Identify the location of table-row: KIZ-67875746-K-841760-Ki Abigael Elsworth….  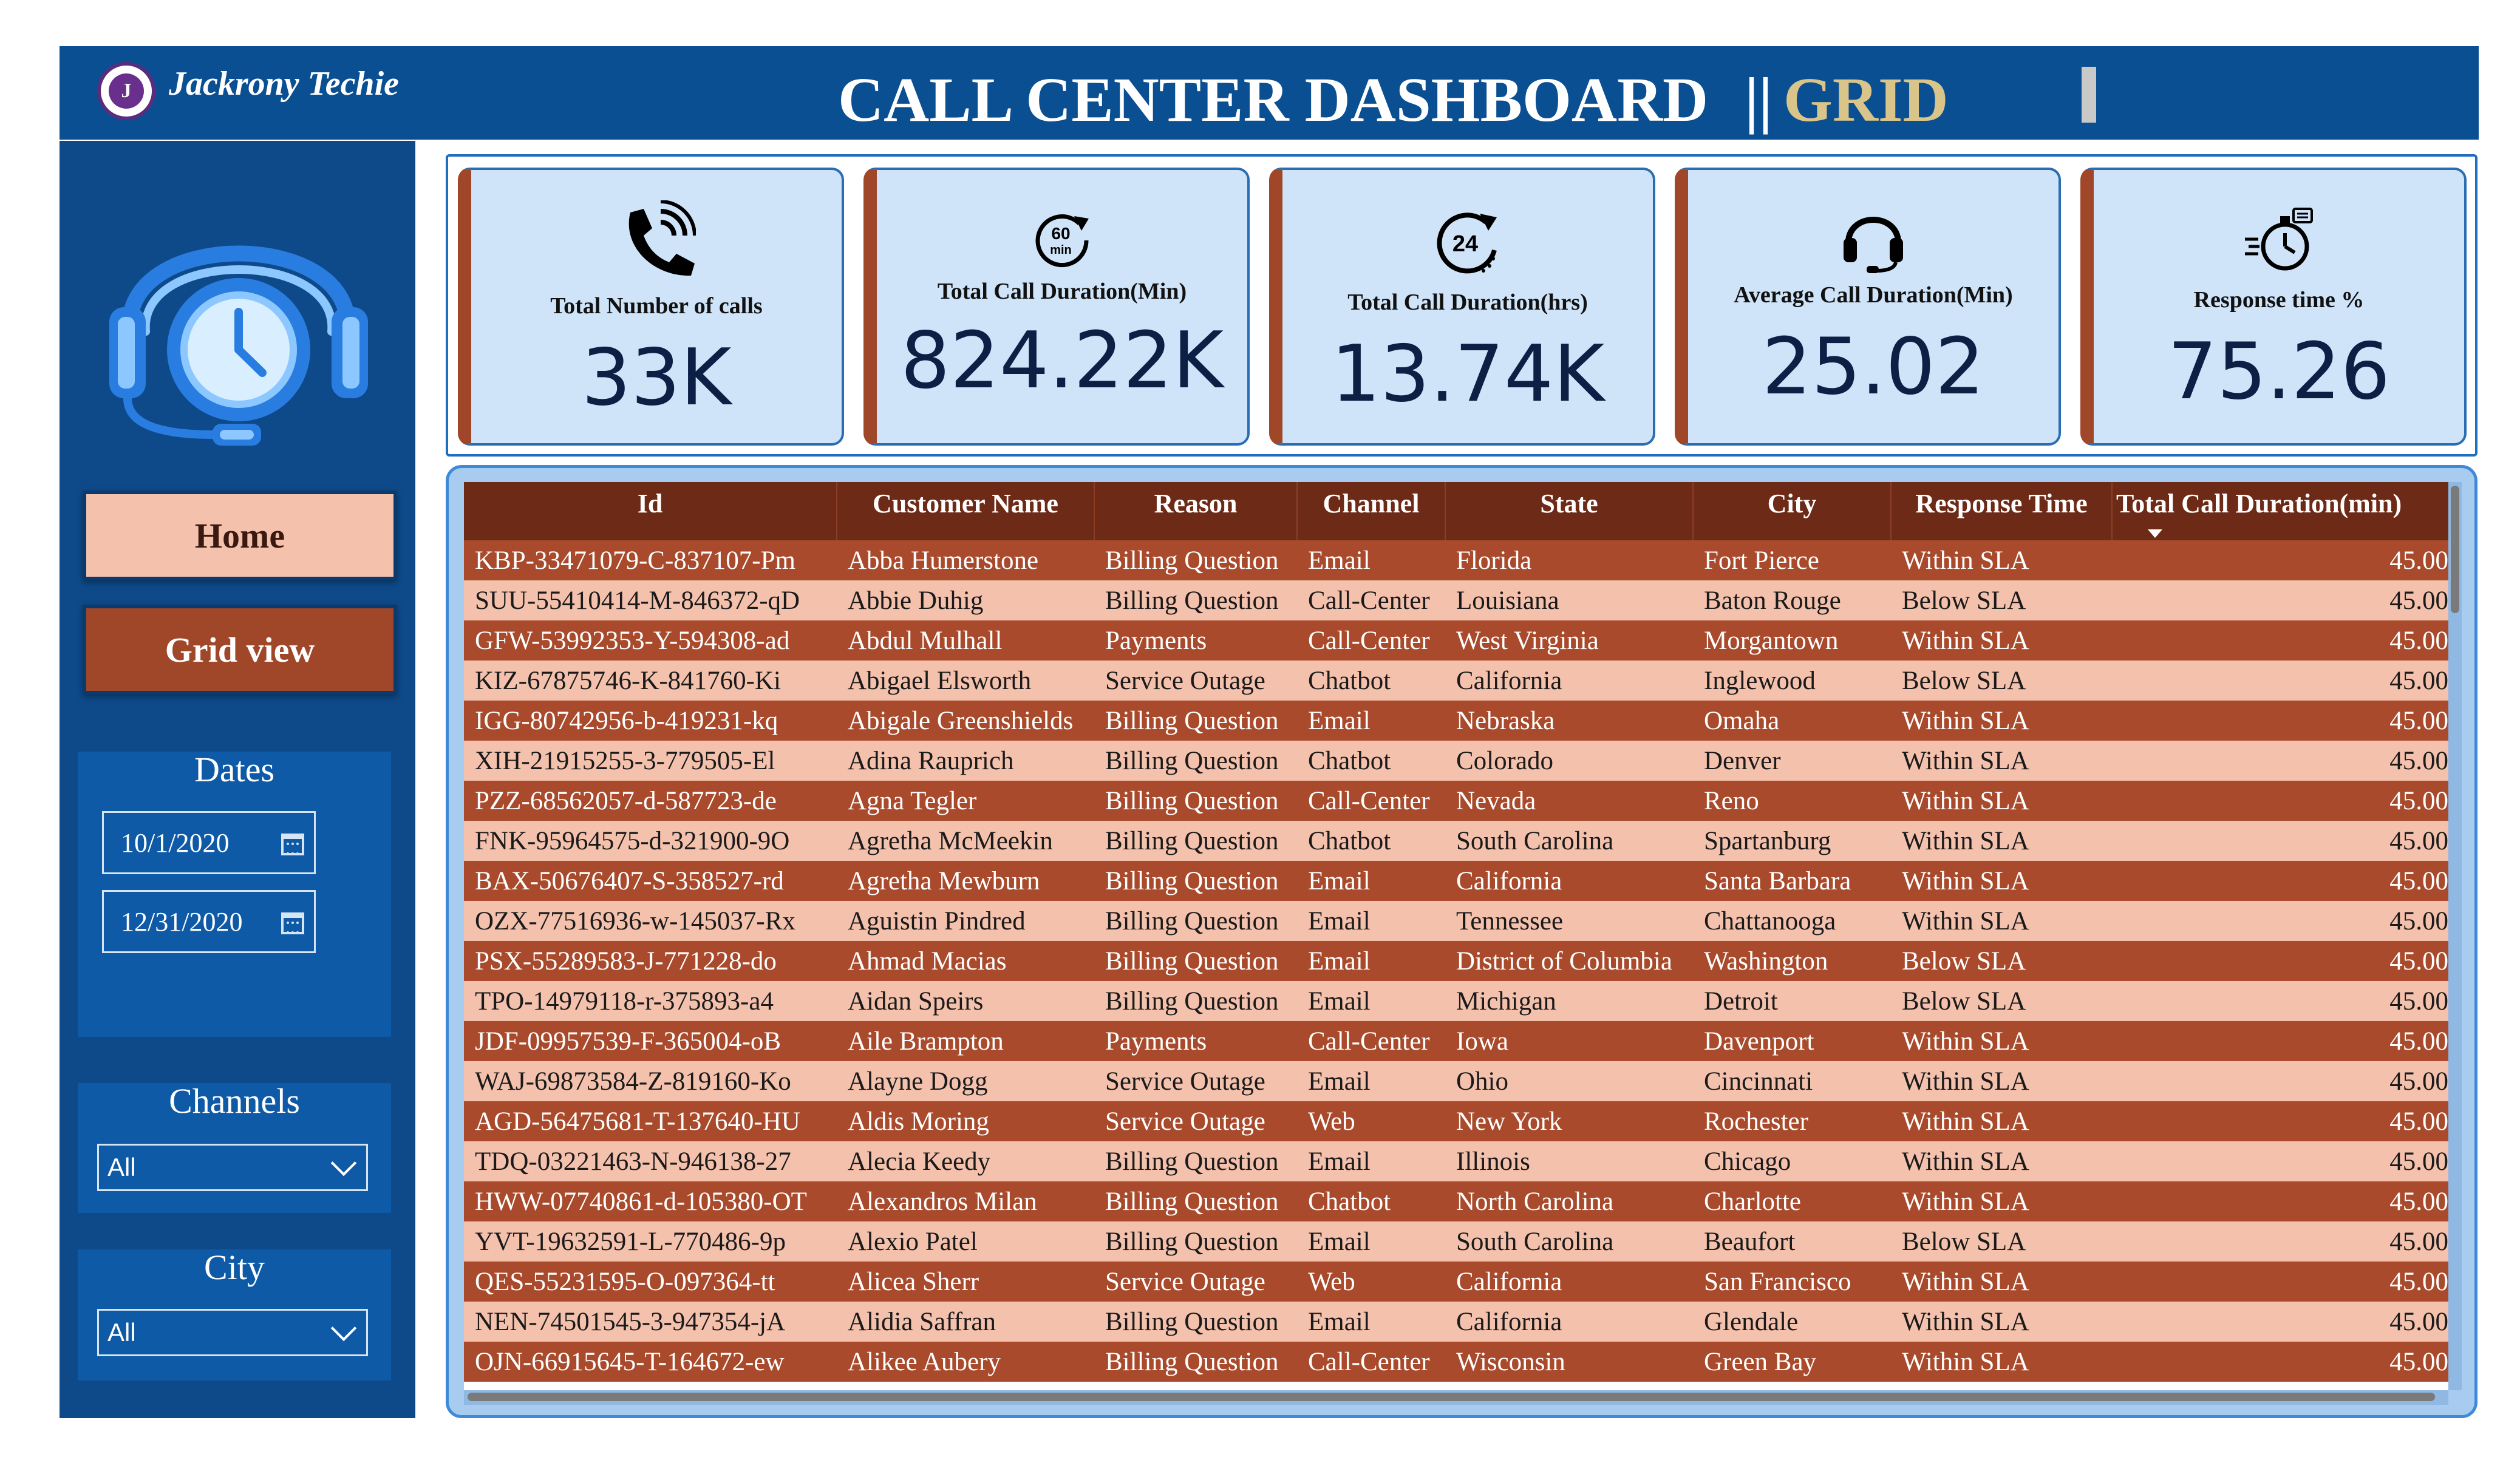
(1456, 681).